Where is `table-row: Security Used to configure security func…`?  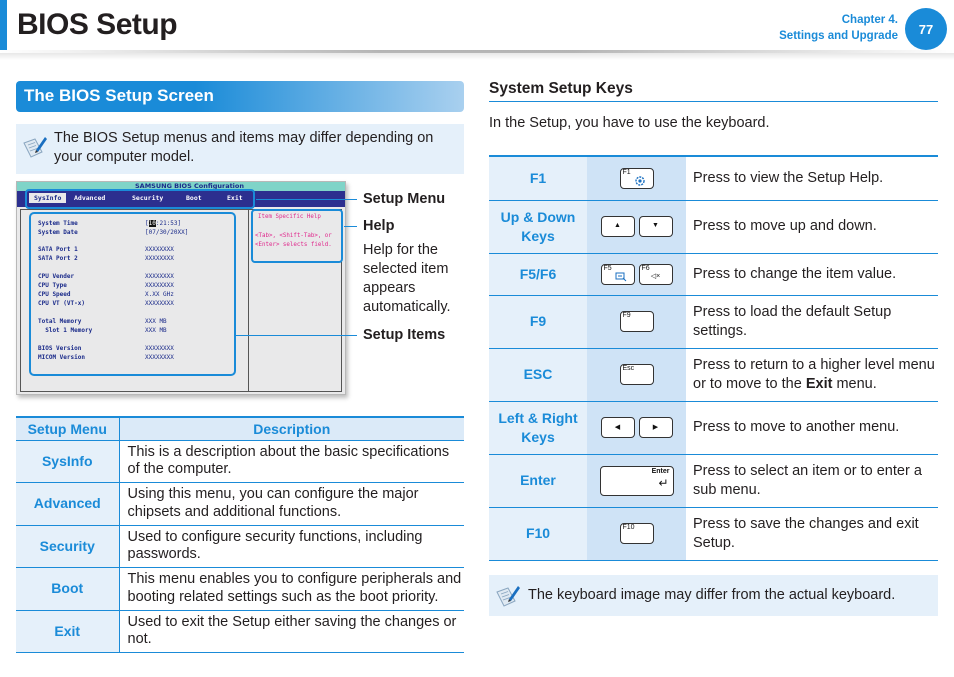
table-row: Security Used to configure security func… is located at coordinates (240, 546).